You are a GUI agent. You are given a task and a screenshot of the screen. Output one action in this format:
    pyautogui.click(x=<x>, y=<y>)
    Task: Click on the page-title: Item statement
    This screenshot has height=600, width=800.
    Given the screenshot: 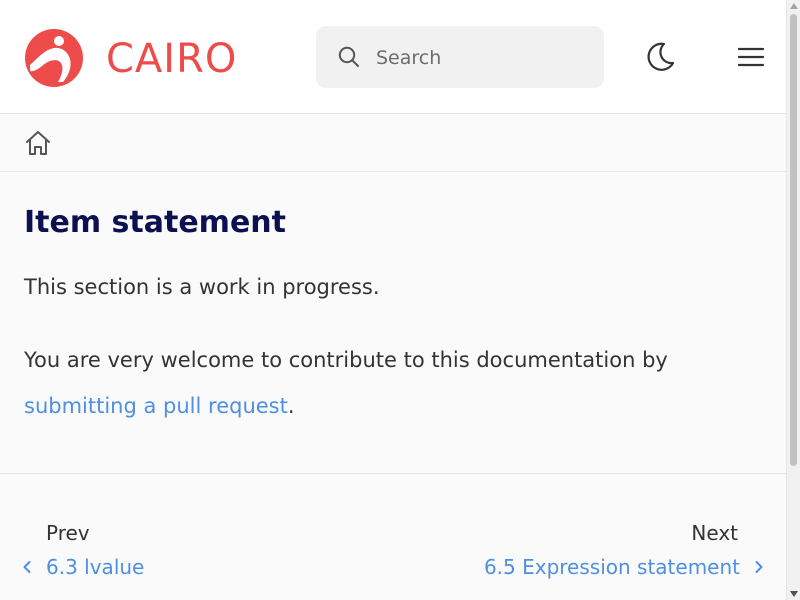 What is the action you would take?
    pyautogui.click(x=155, y=222)
    